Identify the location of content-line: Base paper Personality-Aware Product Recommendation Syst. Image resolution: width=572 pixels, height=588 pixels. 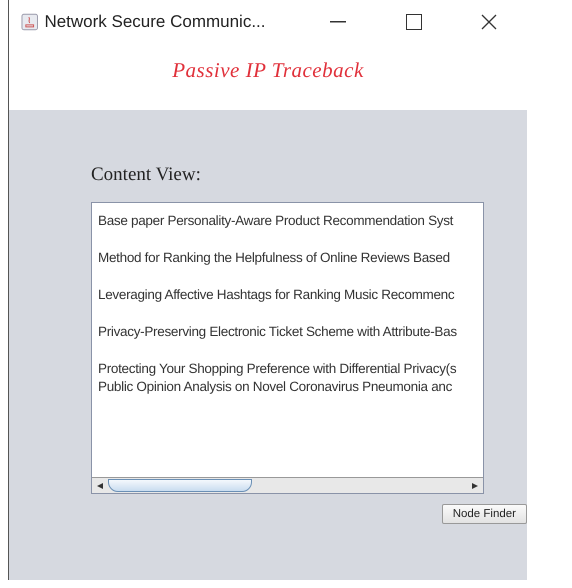
(276, 220).